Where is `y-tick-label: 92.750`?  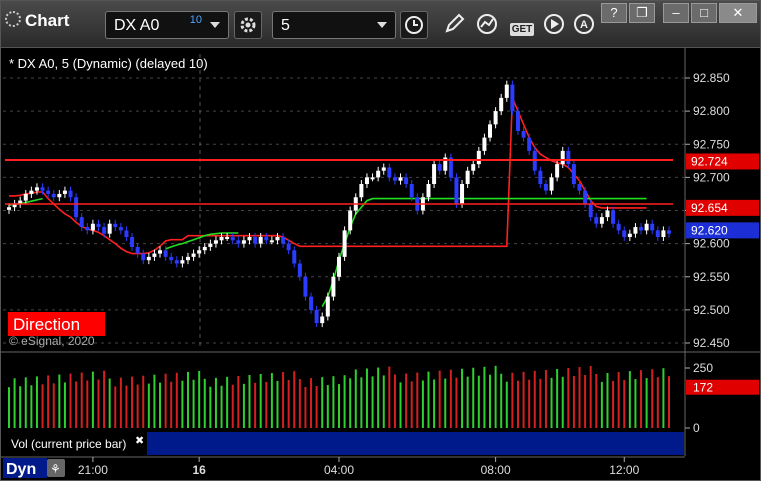
y-tick-label: 92.750 is located at coordinates (711, 144).